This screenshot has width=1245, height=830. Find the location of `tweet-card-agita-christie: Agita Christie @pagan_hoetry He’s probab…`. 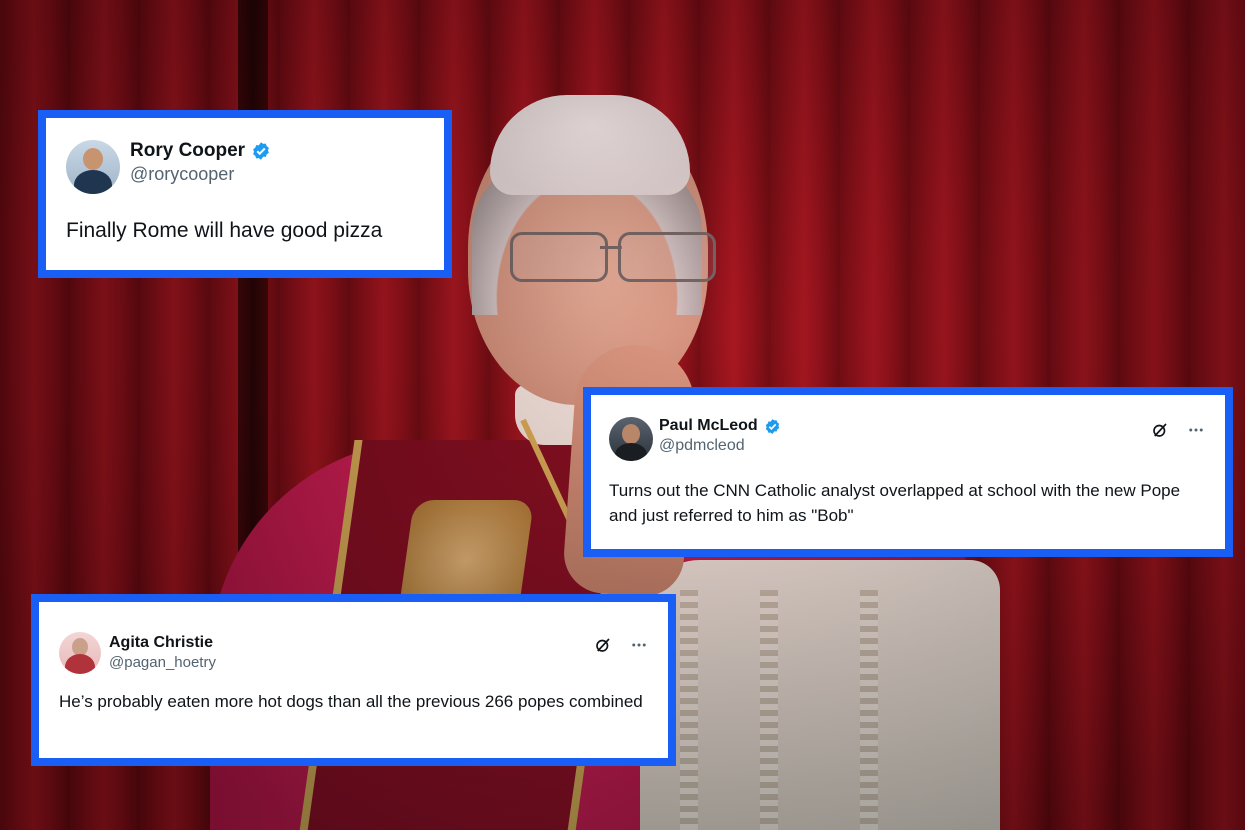

tweet-card-agita-christie: Agita Christie @pagan_hoetry He’s probab… is located at coordinates (353, 680).